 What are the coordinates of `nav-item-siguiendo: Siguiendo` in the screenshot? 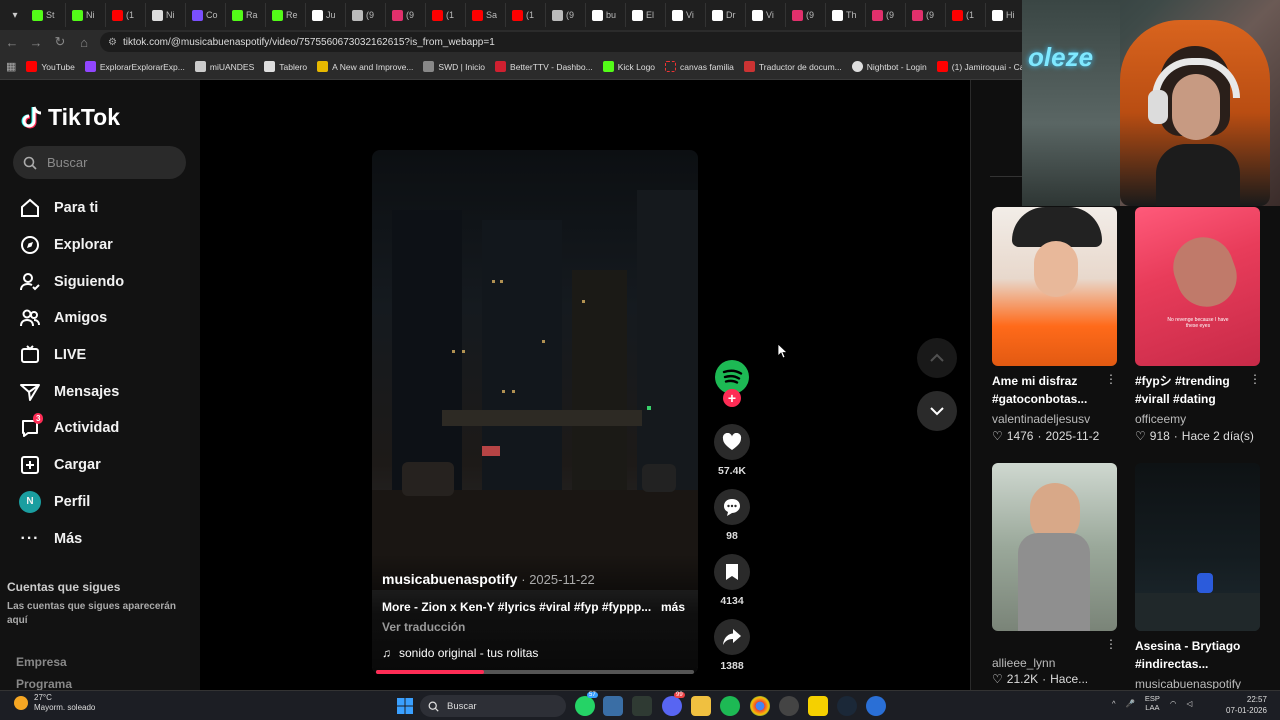 It's located at (108, 281).